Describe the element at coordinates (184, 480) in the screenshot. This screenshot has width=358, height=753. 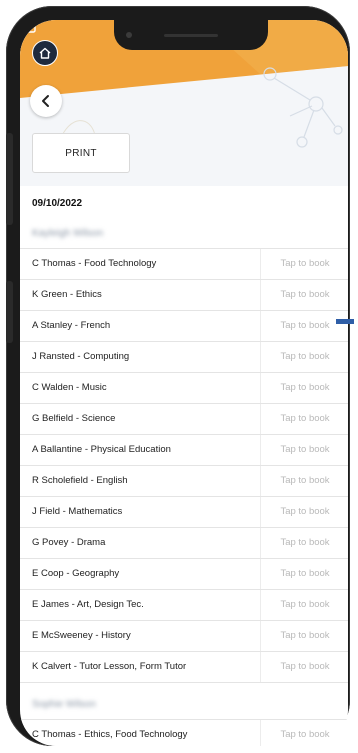
I see `appointment-row: R Scholefield - English Tap to book` at that location.